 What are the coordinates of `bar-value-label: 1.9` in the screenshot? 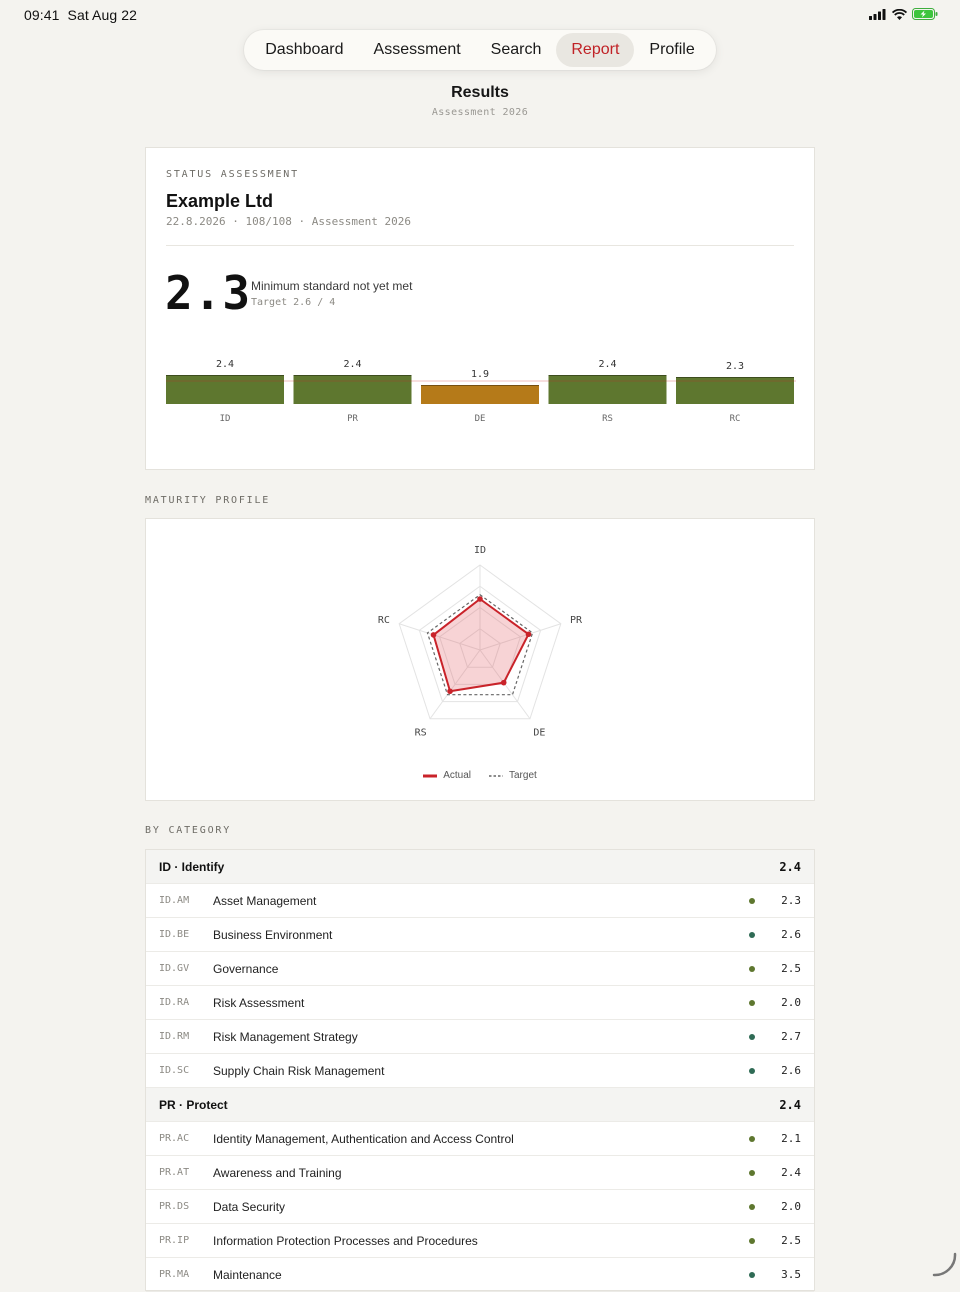 It's located at (480, 374).